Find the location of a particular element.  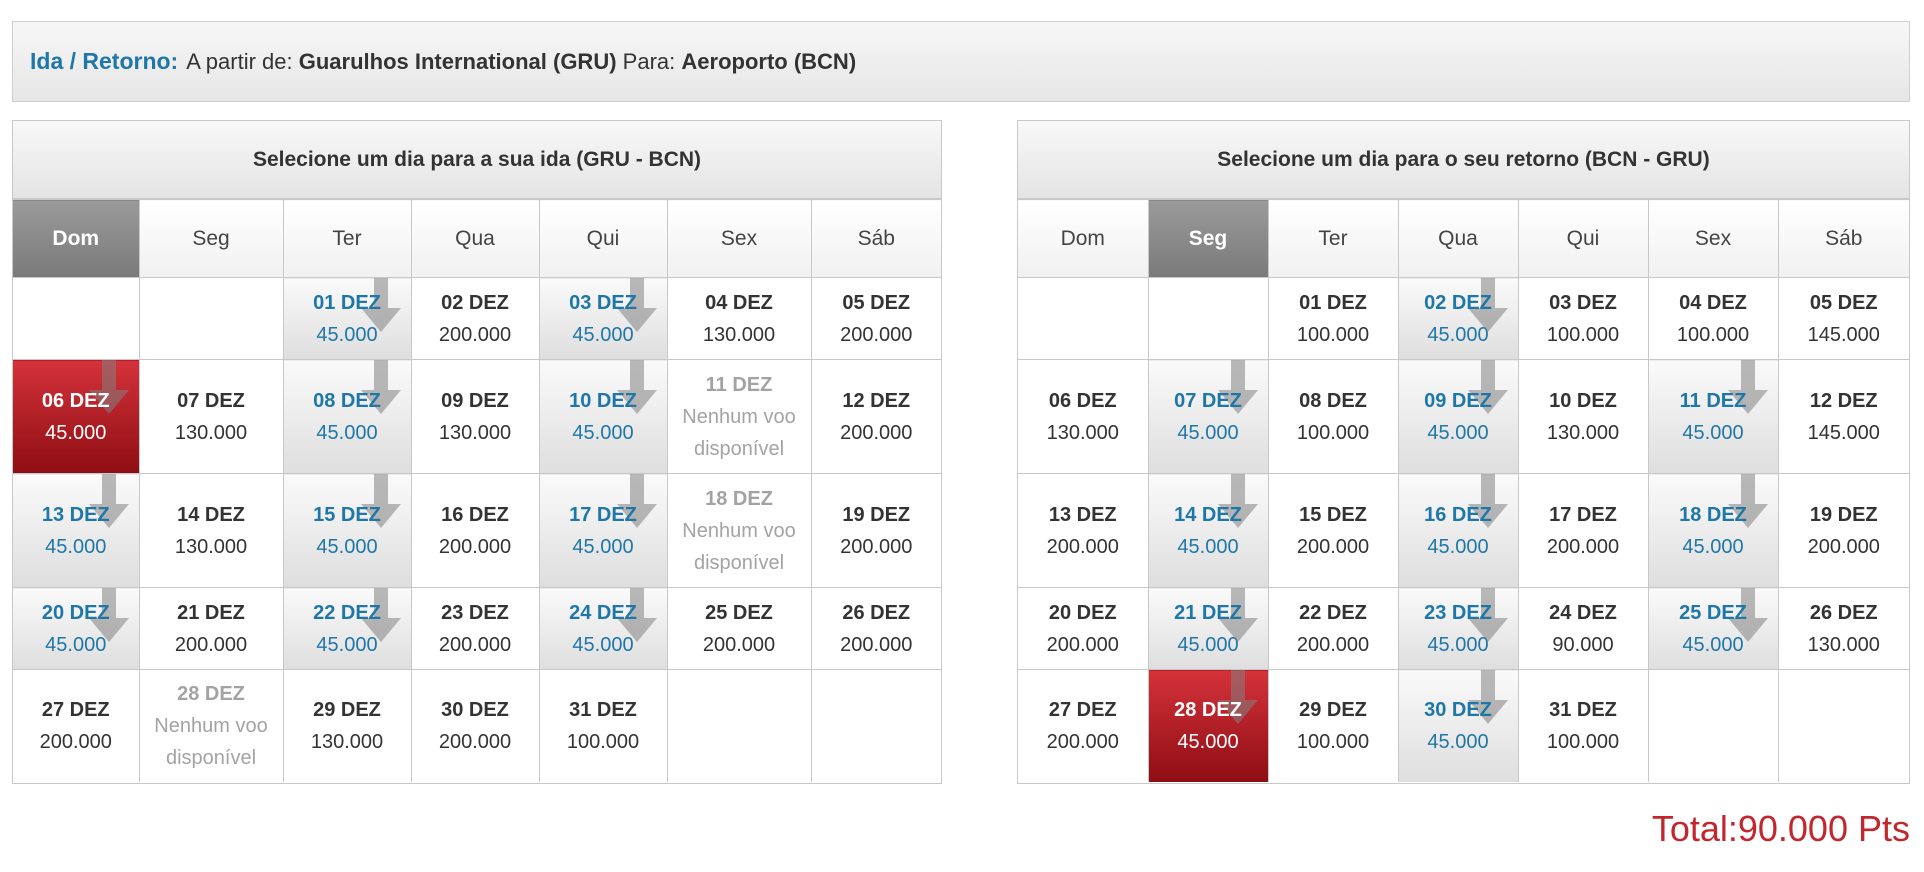

day-cell: 23 DEZ 45.000 is located at coordinates (1458, 628).